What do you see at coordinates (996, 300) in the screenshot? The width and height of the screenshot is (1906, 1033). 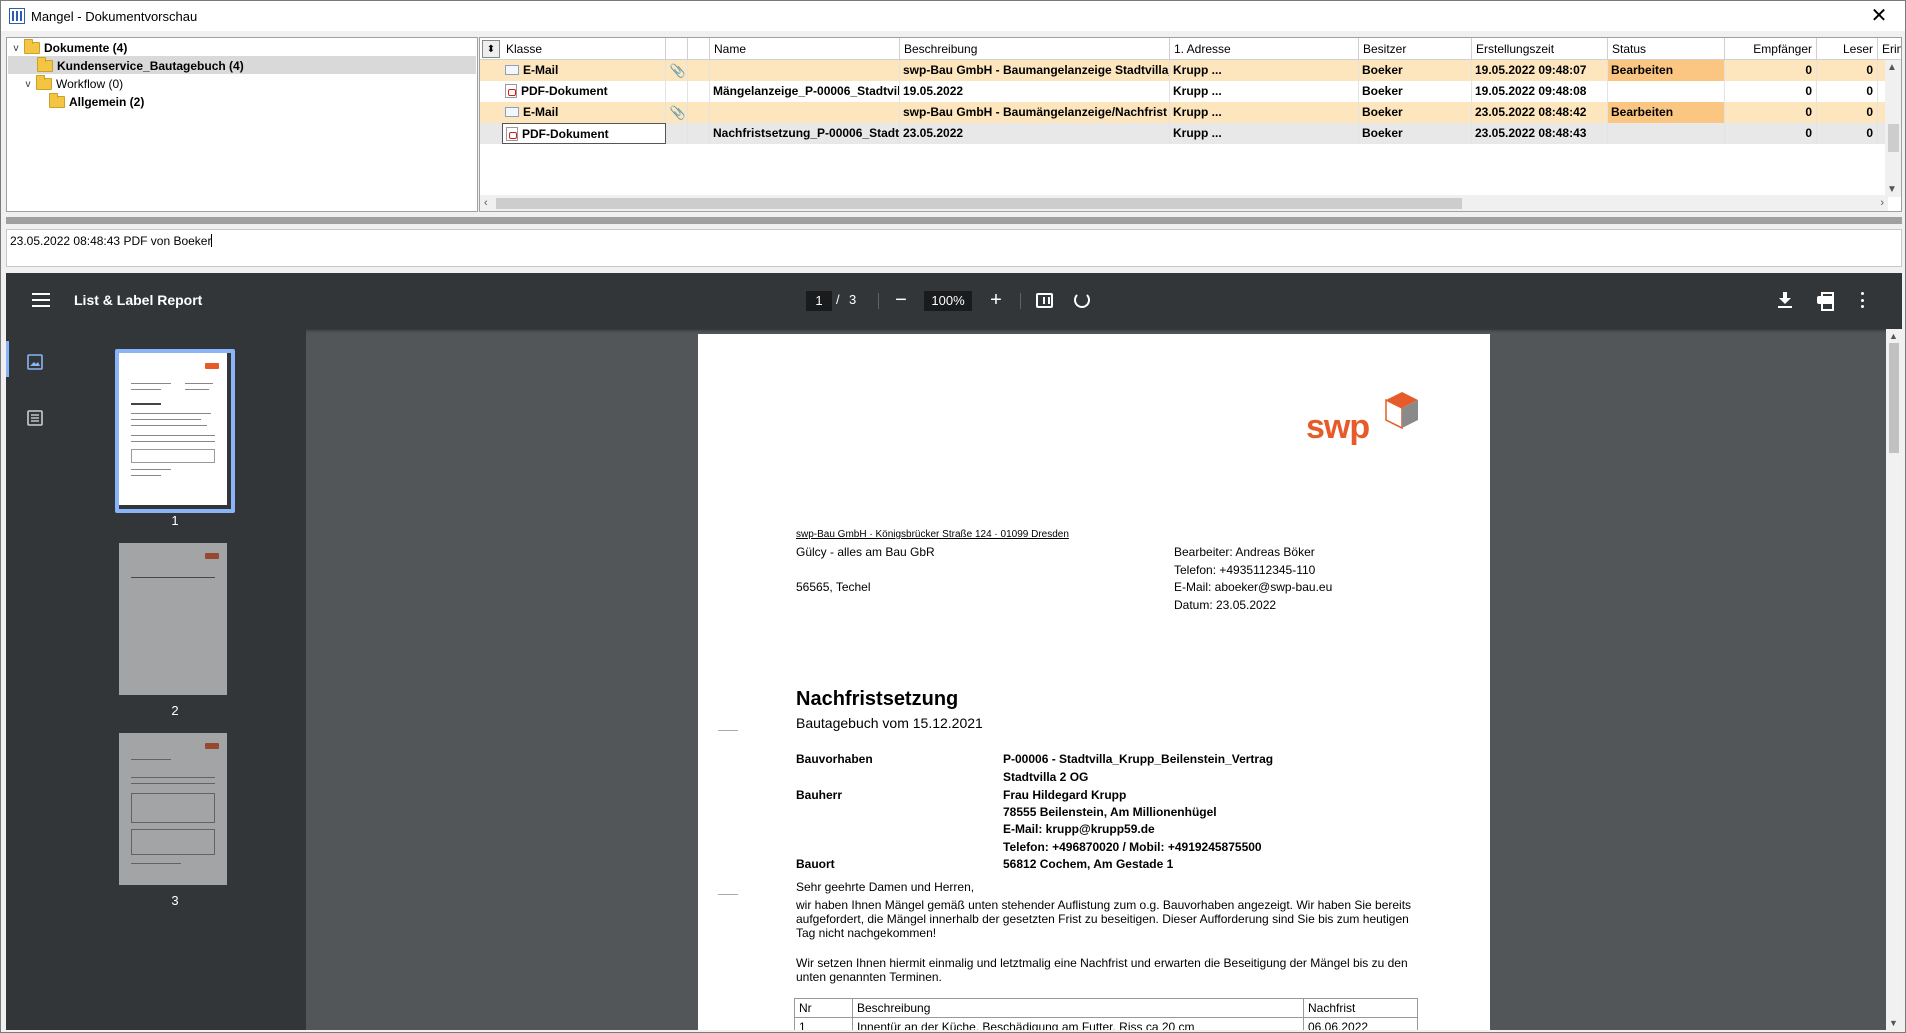 I see `zoom-in-button: +` at bounding box center [996, 300].